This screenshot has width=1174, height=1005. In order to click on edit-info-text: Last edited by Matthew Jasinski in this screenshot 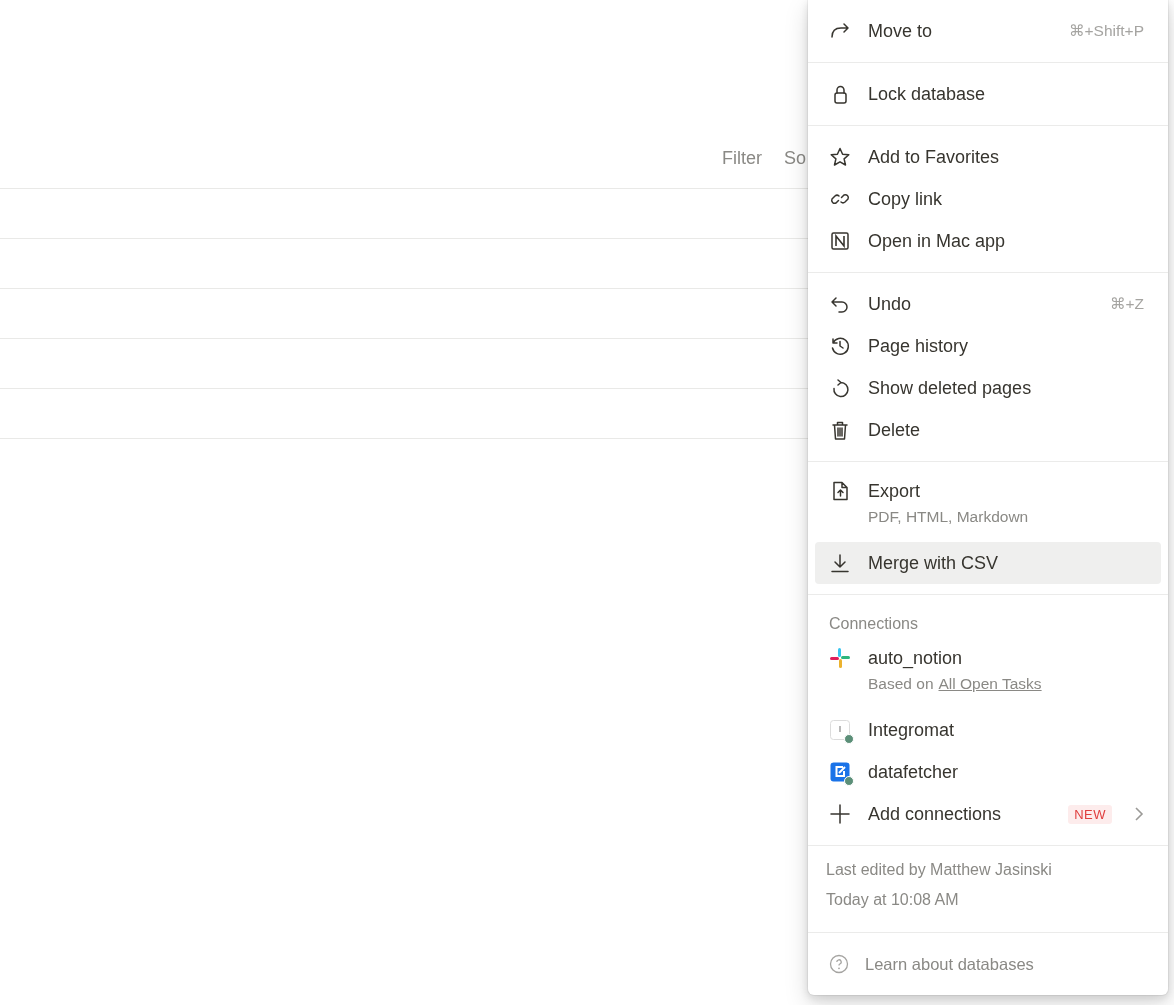, I will do `click(939, 870)`.